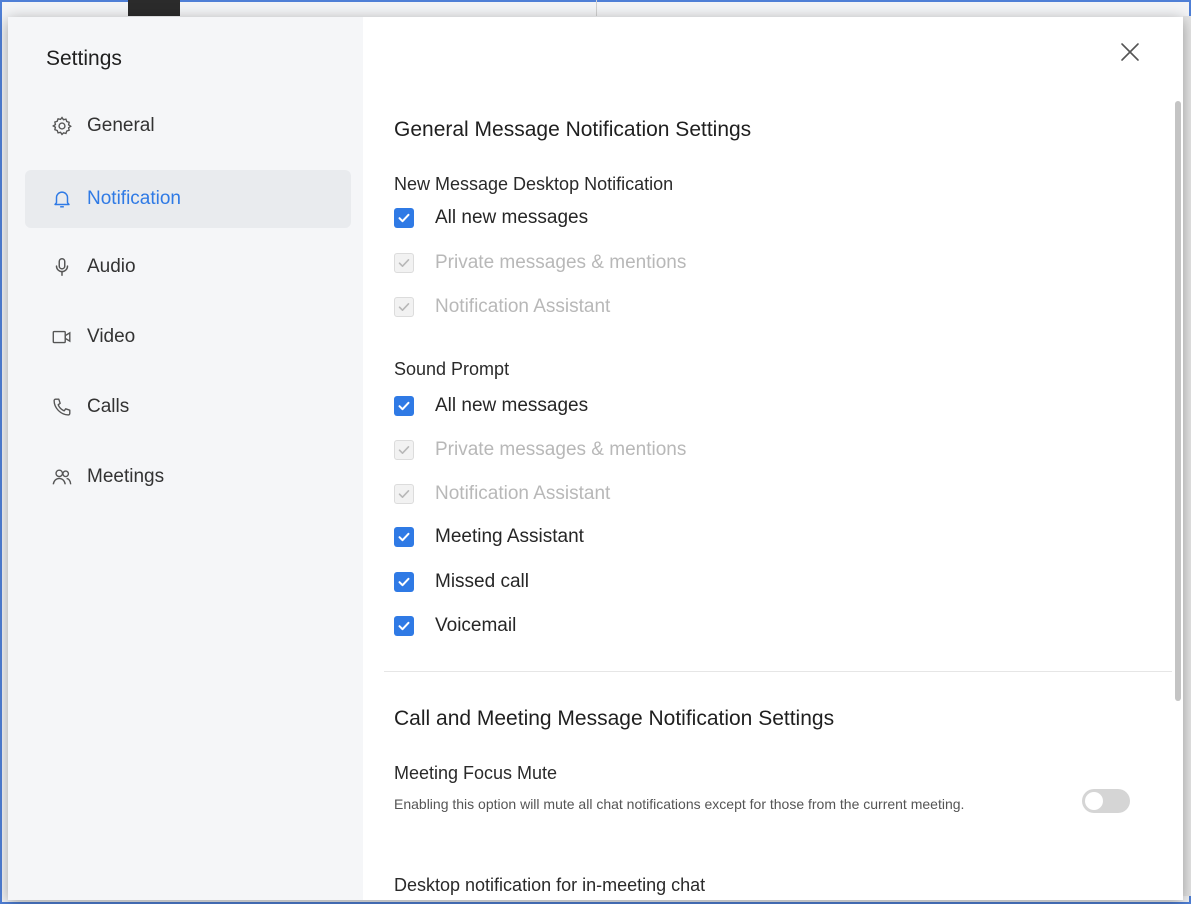 This screenshot has height=904, width=1191. I want to click on checkbox-sound-missed-call: Missed call, so click(461, 582).